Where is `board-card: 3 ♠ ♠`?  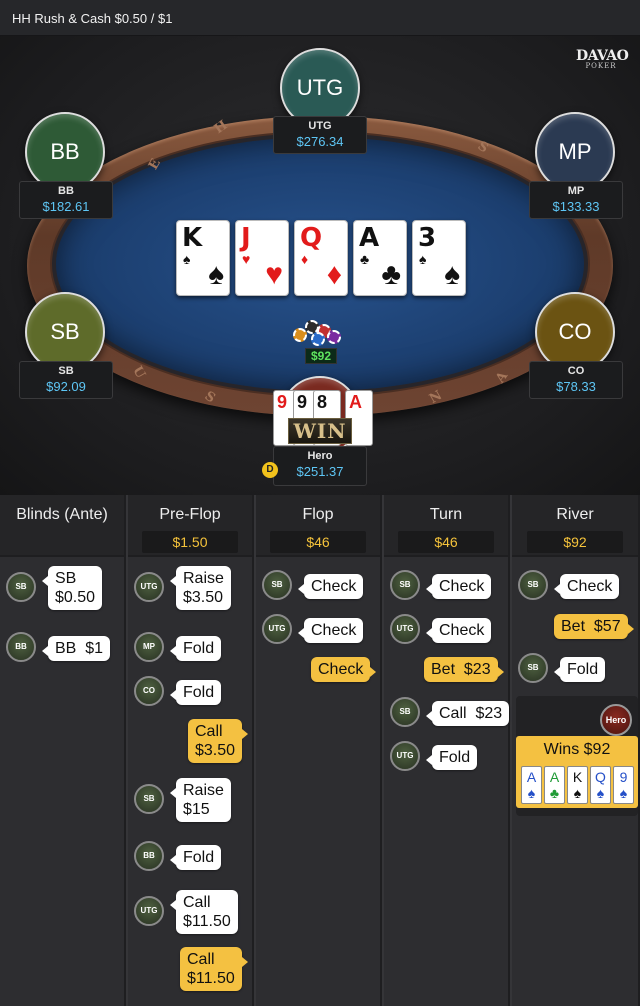 board-card: 3 ♠ ♠ is located at coordinates (439, 258).